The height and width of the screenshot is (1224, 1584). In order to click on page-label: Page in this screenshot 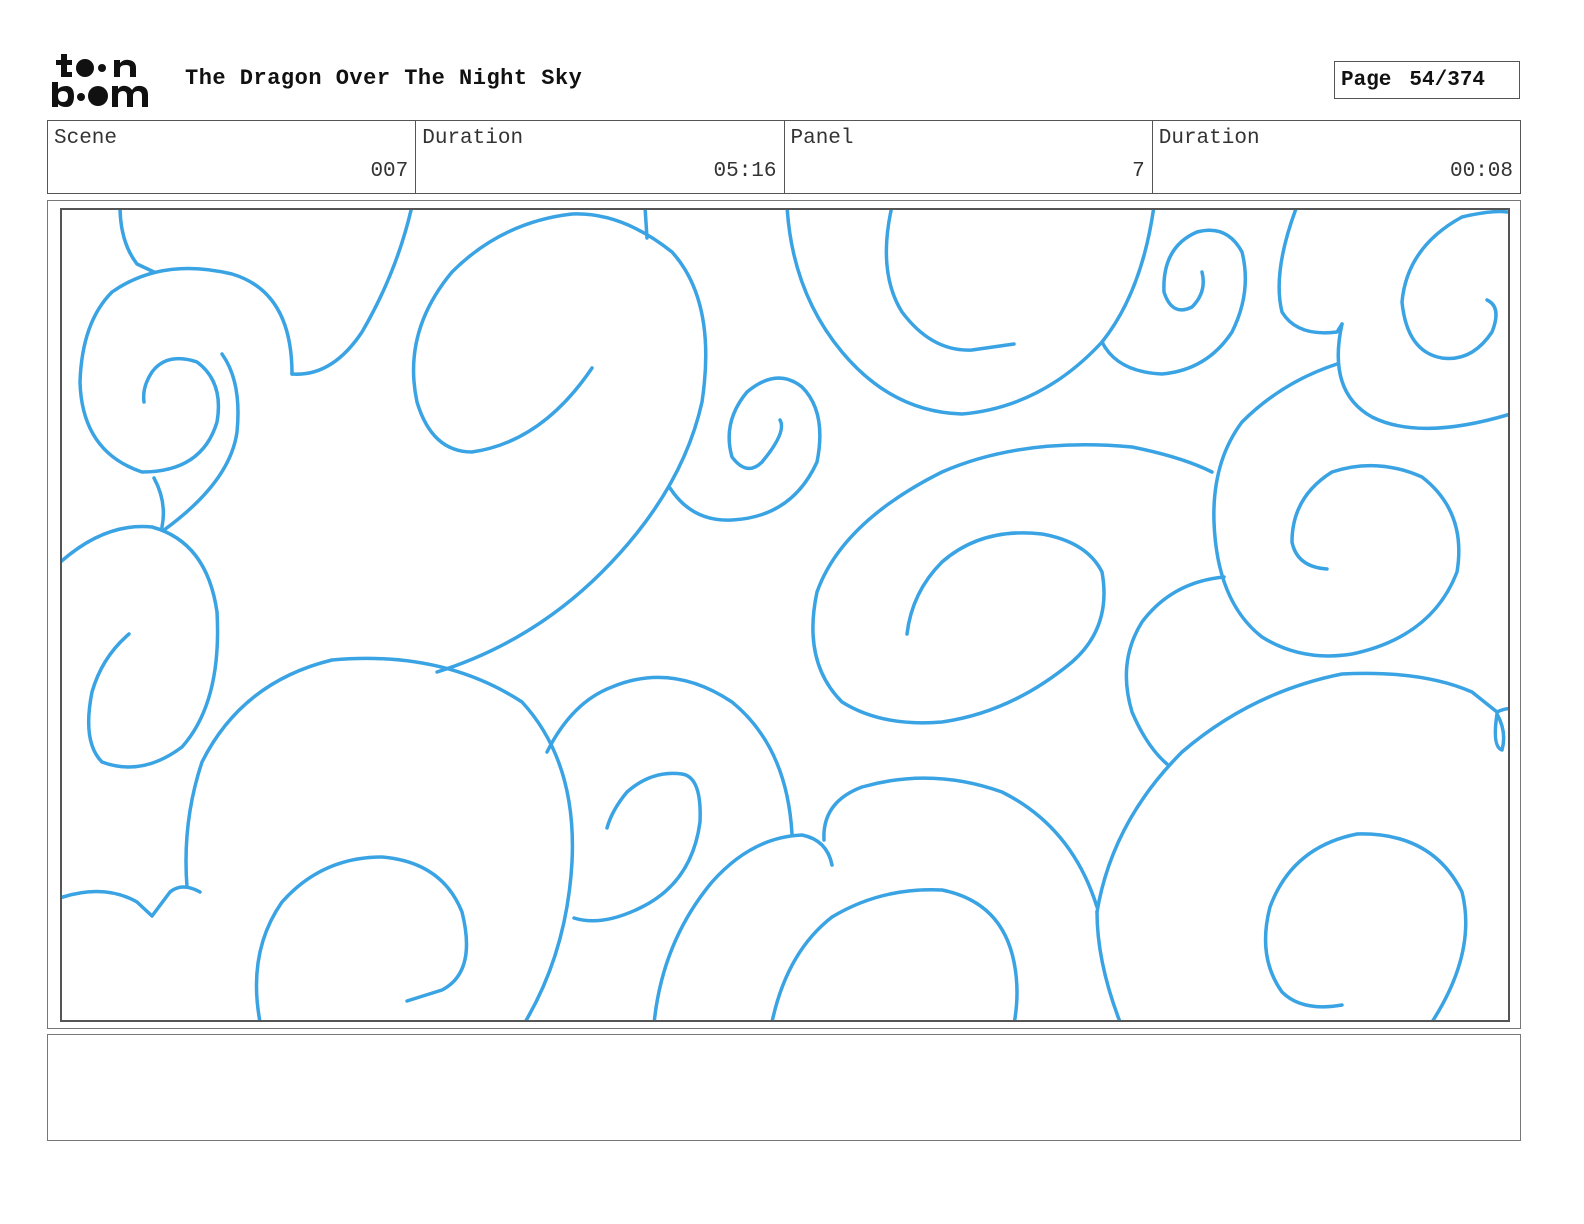, I will do `click(1366, 80)`.